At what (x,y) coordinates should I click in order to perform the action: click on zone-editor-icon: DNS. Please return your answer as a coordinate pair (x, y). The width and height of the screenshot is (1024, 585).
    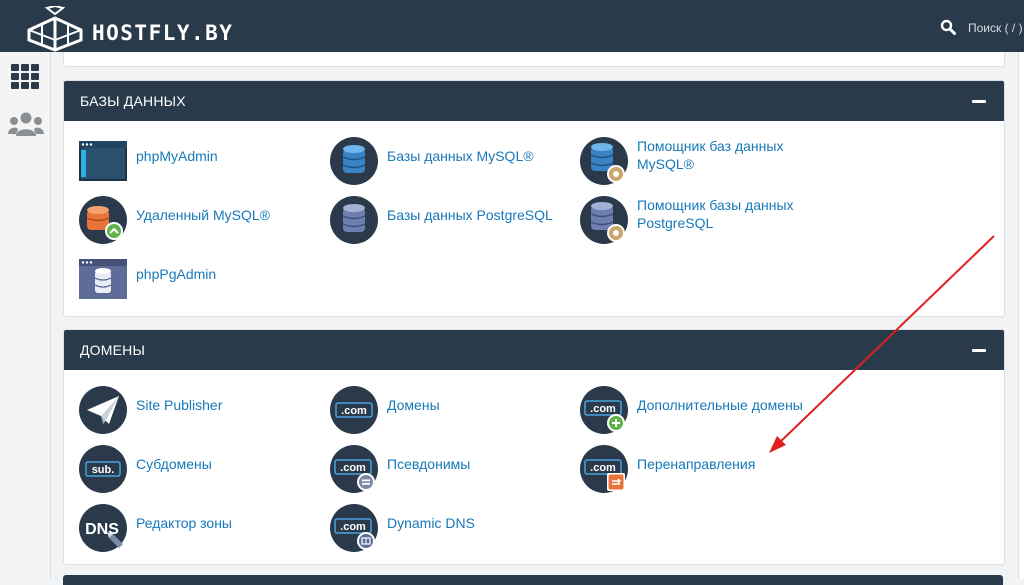
    Looking at the image, I should click on (103, 528).